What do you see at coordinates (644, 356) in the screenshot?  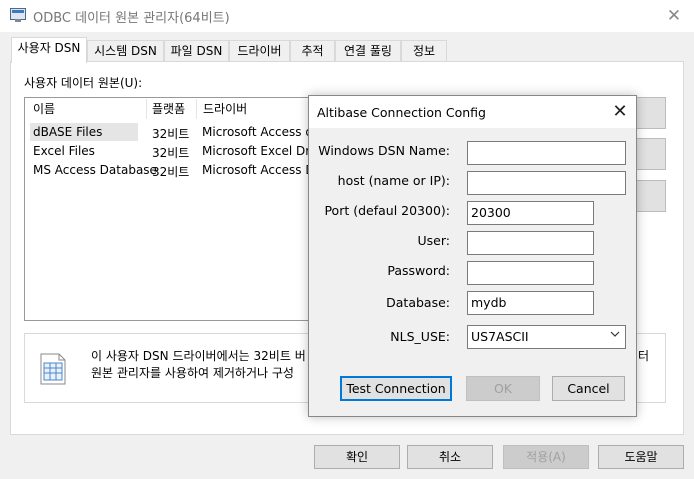 I see `info-text-line1-tail: 터` at bounding box center [644, 356].